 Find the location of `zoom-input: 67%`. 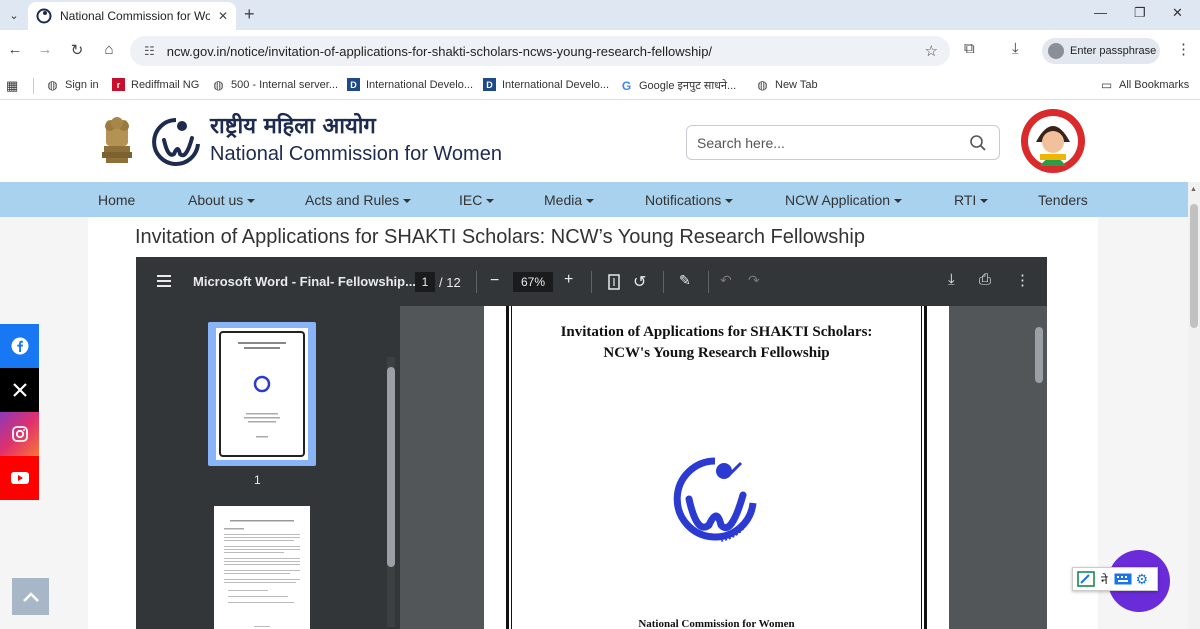

zoom-input: 67% is located at coordinates (533, 282).